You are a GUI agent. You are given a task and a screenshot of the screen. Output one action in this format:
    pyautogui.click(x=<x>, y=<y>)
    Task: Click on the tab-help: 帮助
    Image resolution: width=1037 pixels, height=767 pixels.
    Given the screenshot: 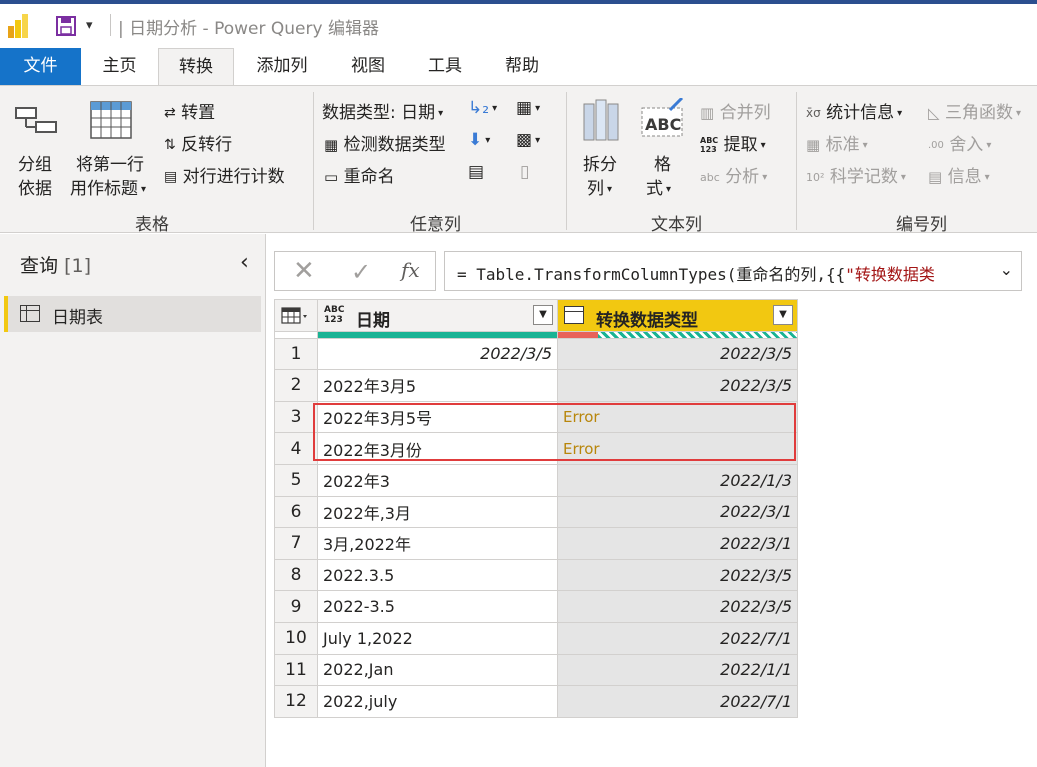 What is the action you would take?
    pyautogui.click(x=522, y=66)
    